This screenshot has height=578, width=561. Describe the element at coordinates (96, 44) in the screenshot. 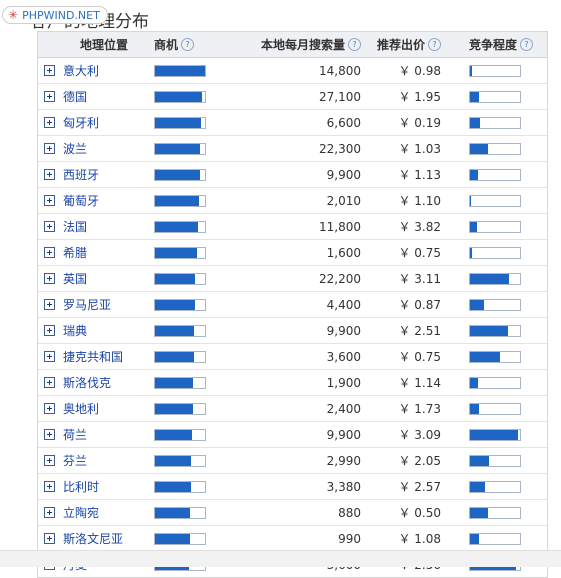

I see `header-location: 地理位置` at that location.